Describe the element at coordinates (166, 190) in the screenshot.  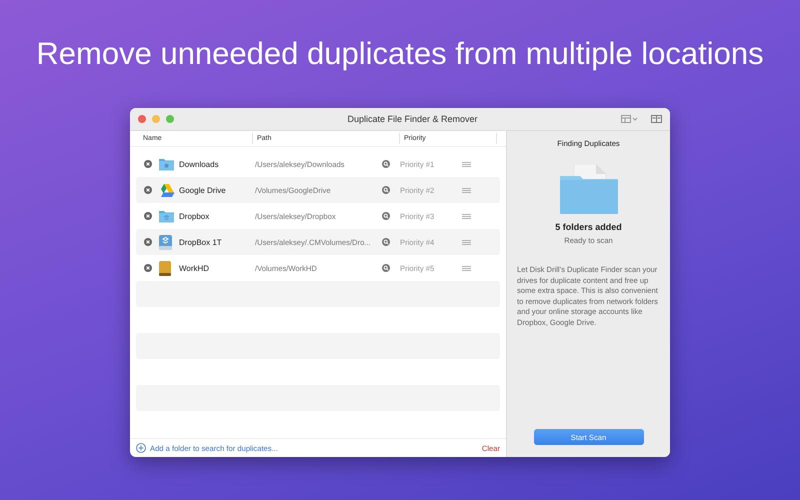
I see `drive-triangle-icon` at that location.